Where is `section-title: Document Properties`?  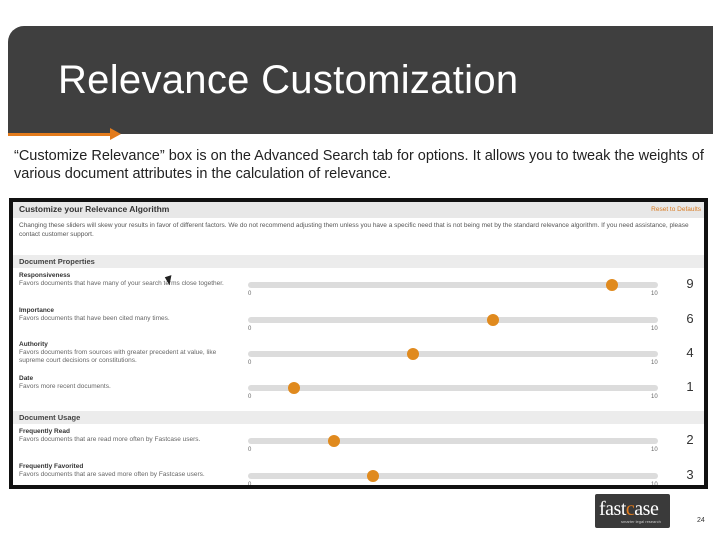
section-title: Document Properties is located at coordinates (57, 261).